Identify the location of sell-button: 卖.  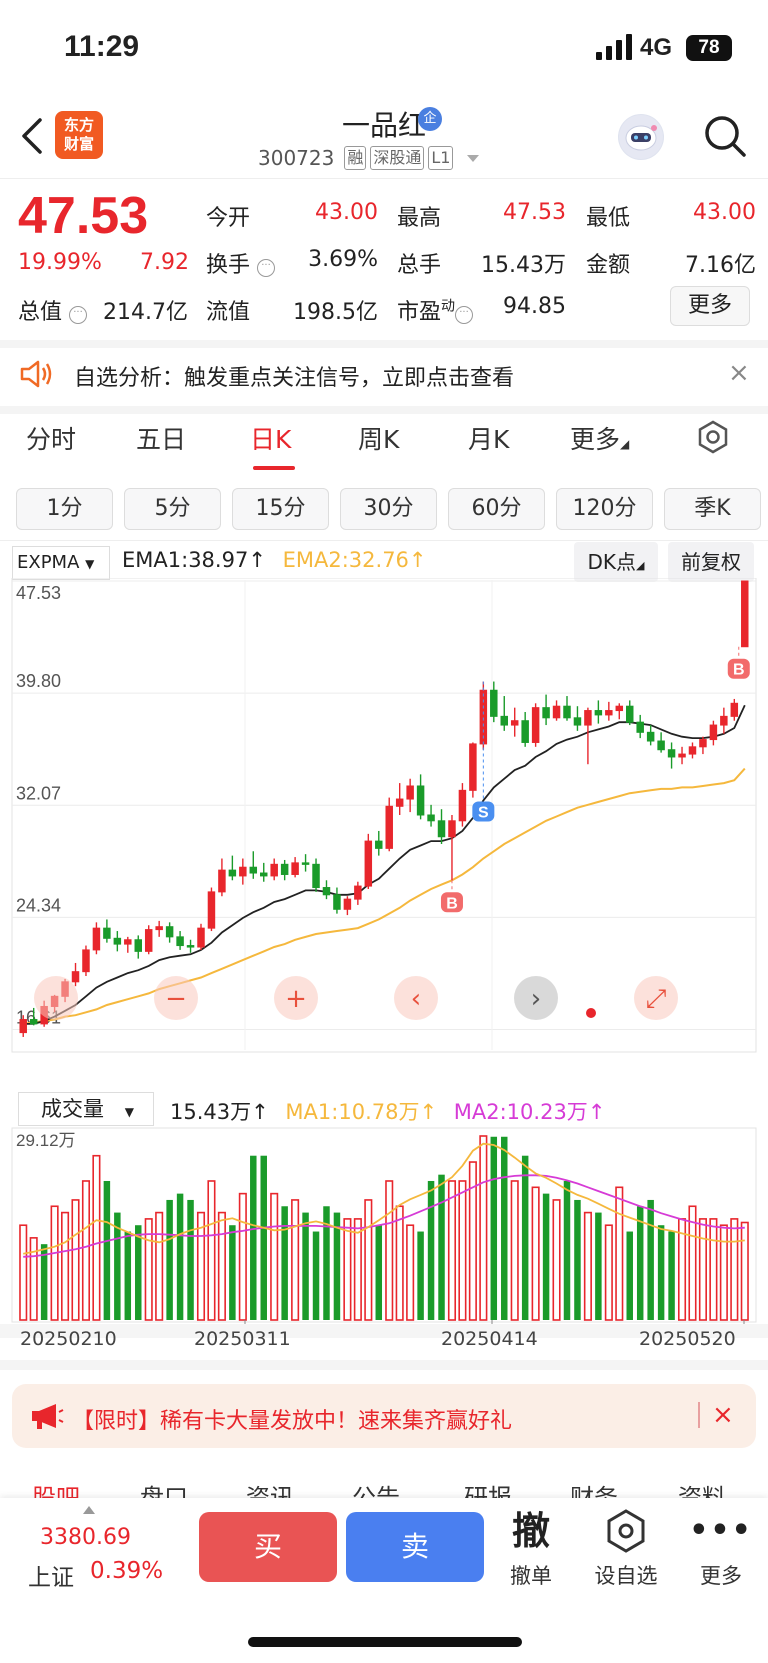
(415, 1547).